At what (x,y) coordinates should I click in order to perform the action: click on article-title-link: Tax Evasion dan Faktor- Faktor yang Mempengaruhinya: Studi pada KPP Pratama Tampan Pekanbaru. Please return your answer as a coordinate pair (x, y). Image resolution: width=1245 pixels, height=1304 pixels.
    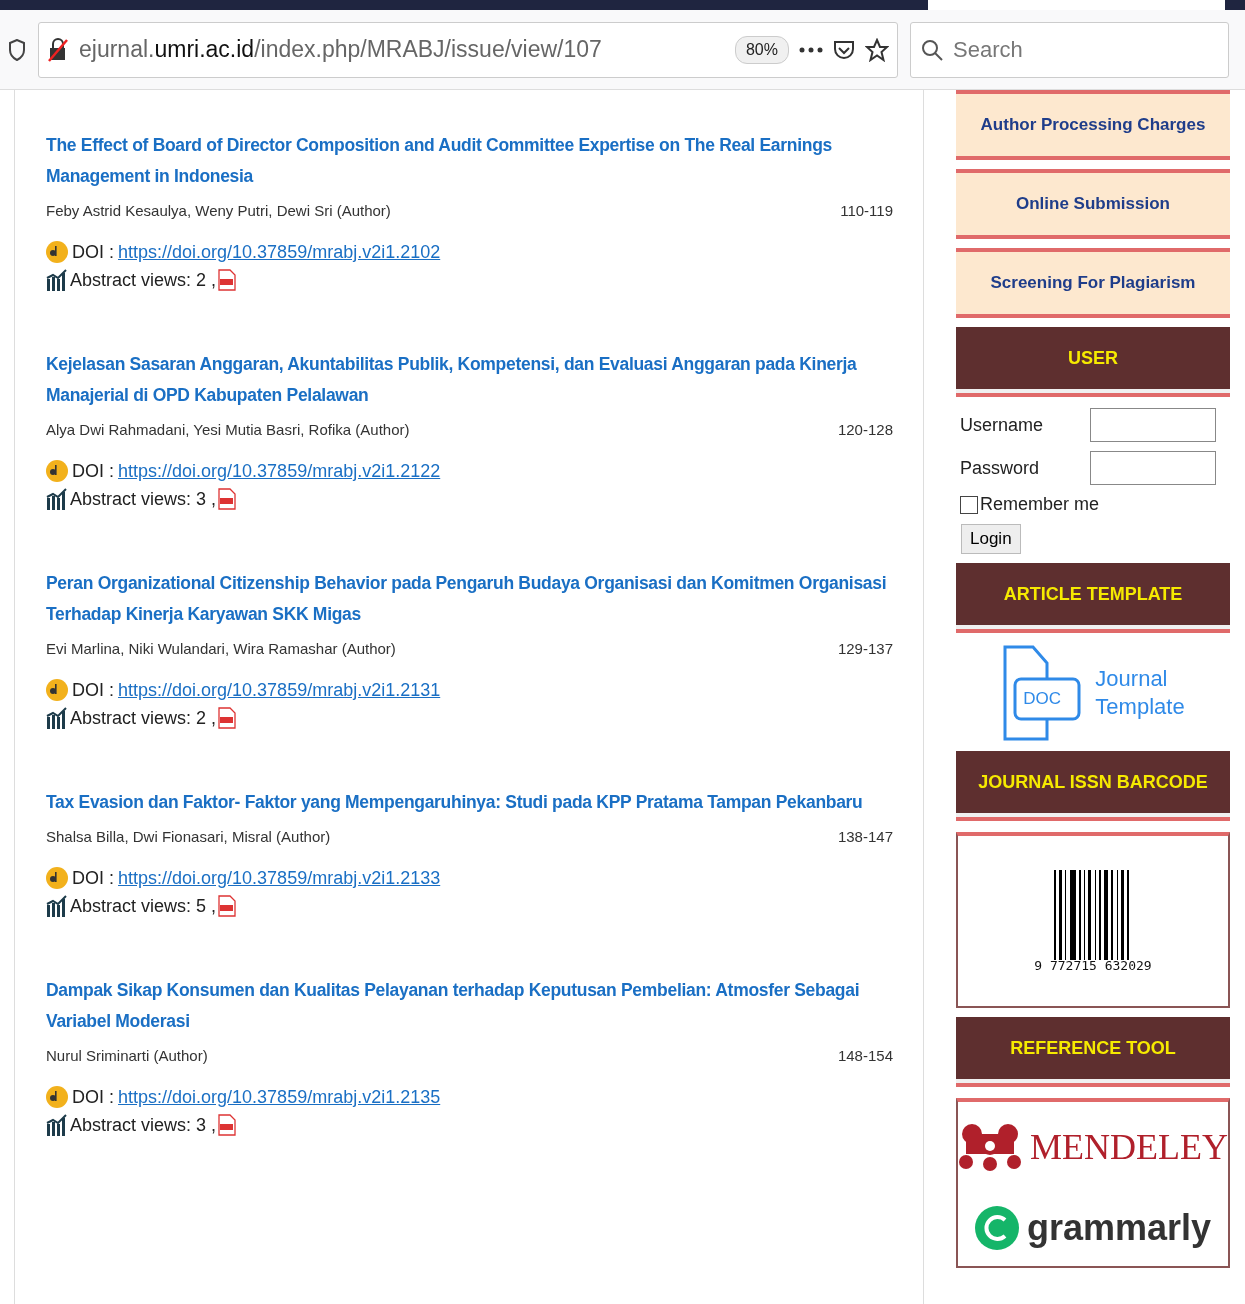
    Looking at the image, I should click on (469, 802).